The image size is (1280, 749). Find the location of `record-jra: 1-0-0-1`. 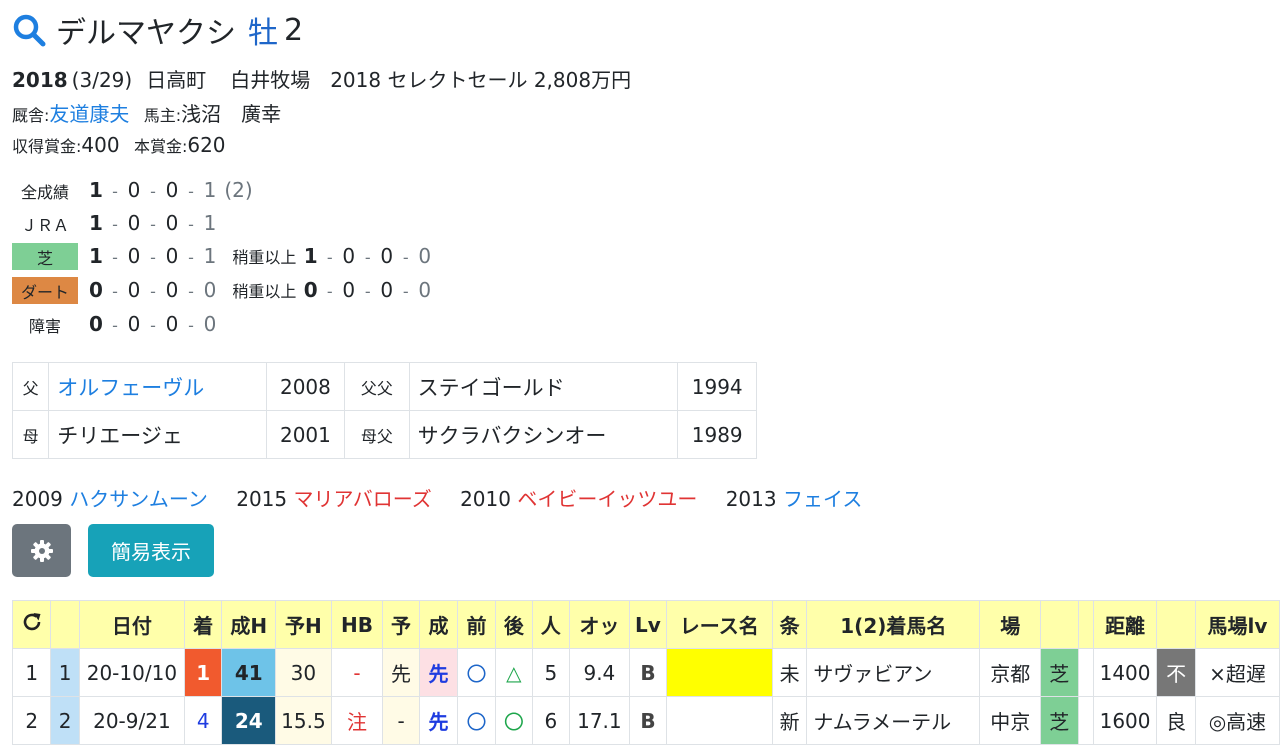

record-jra: 1-0-0-1 is located at coordinates (153, 223).